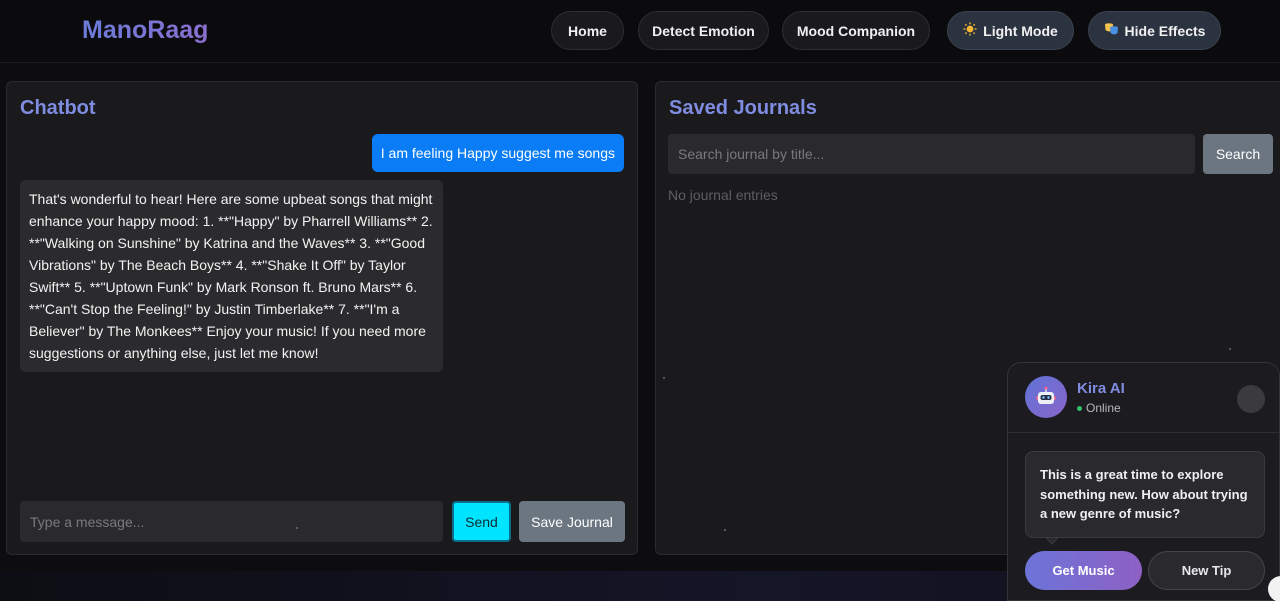 The height and width of the screenshot is (601, 1280). What do you see at coordinates (1111, 30) in the screenshot?
I see `masks-icon` at bounding box center [1111, 30].